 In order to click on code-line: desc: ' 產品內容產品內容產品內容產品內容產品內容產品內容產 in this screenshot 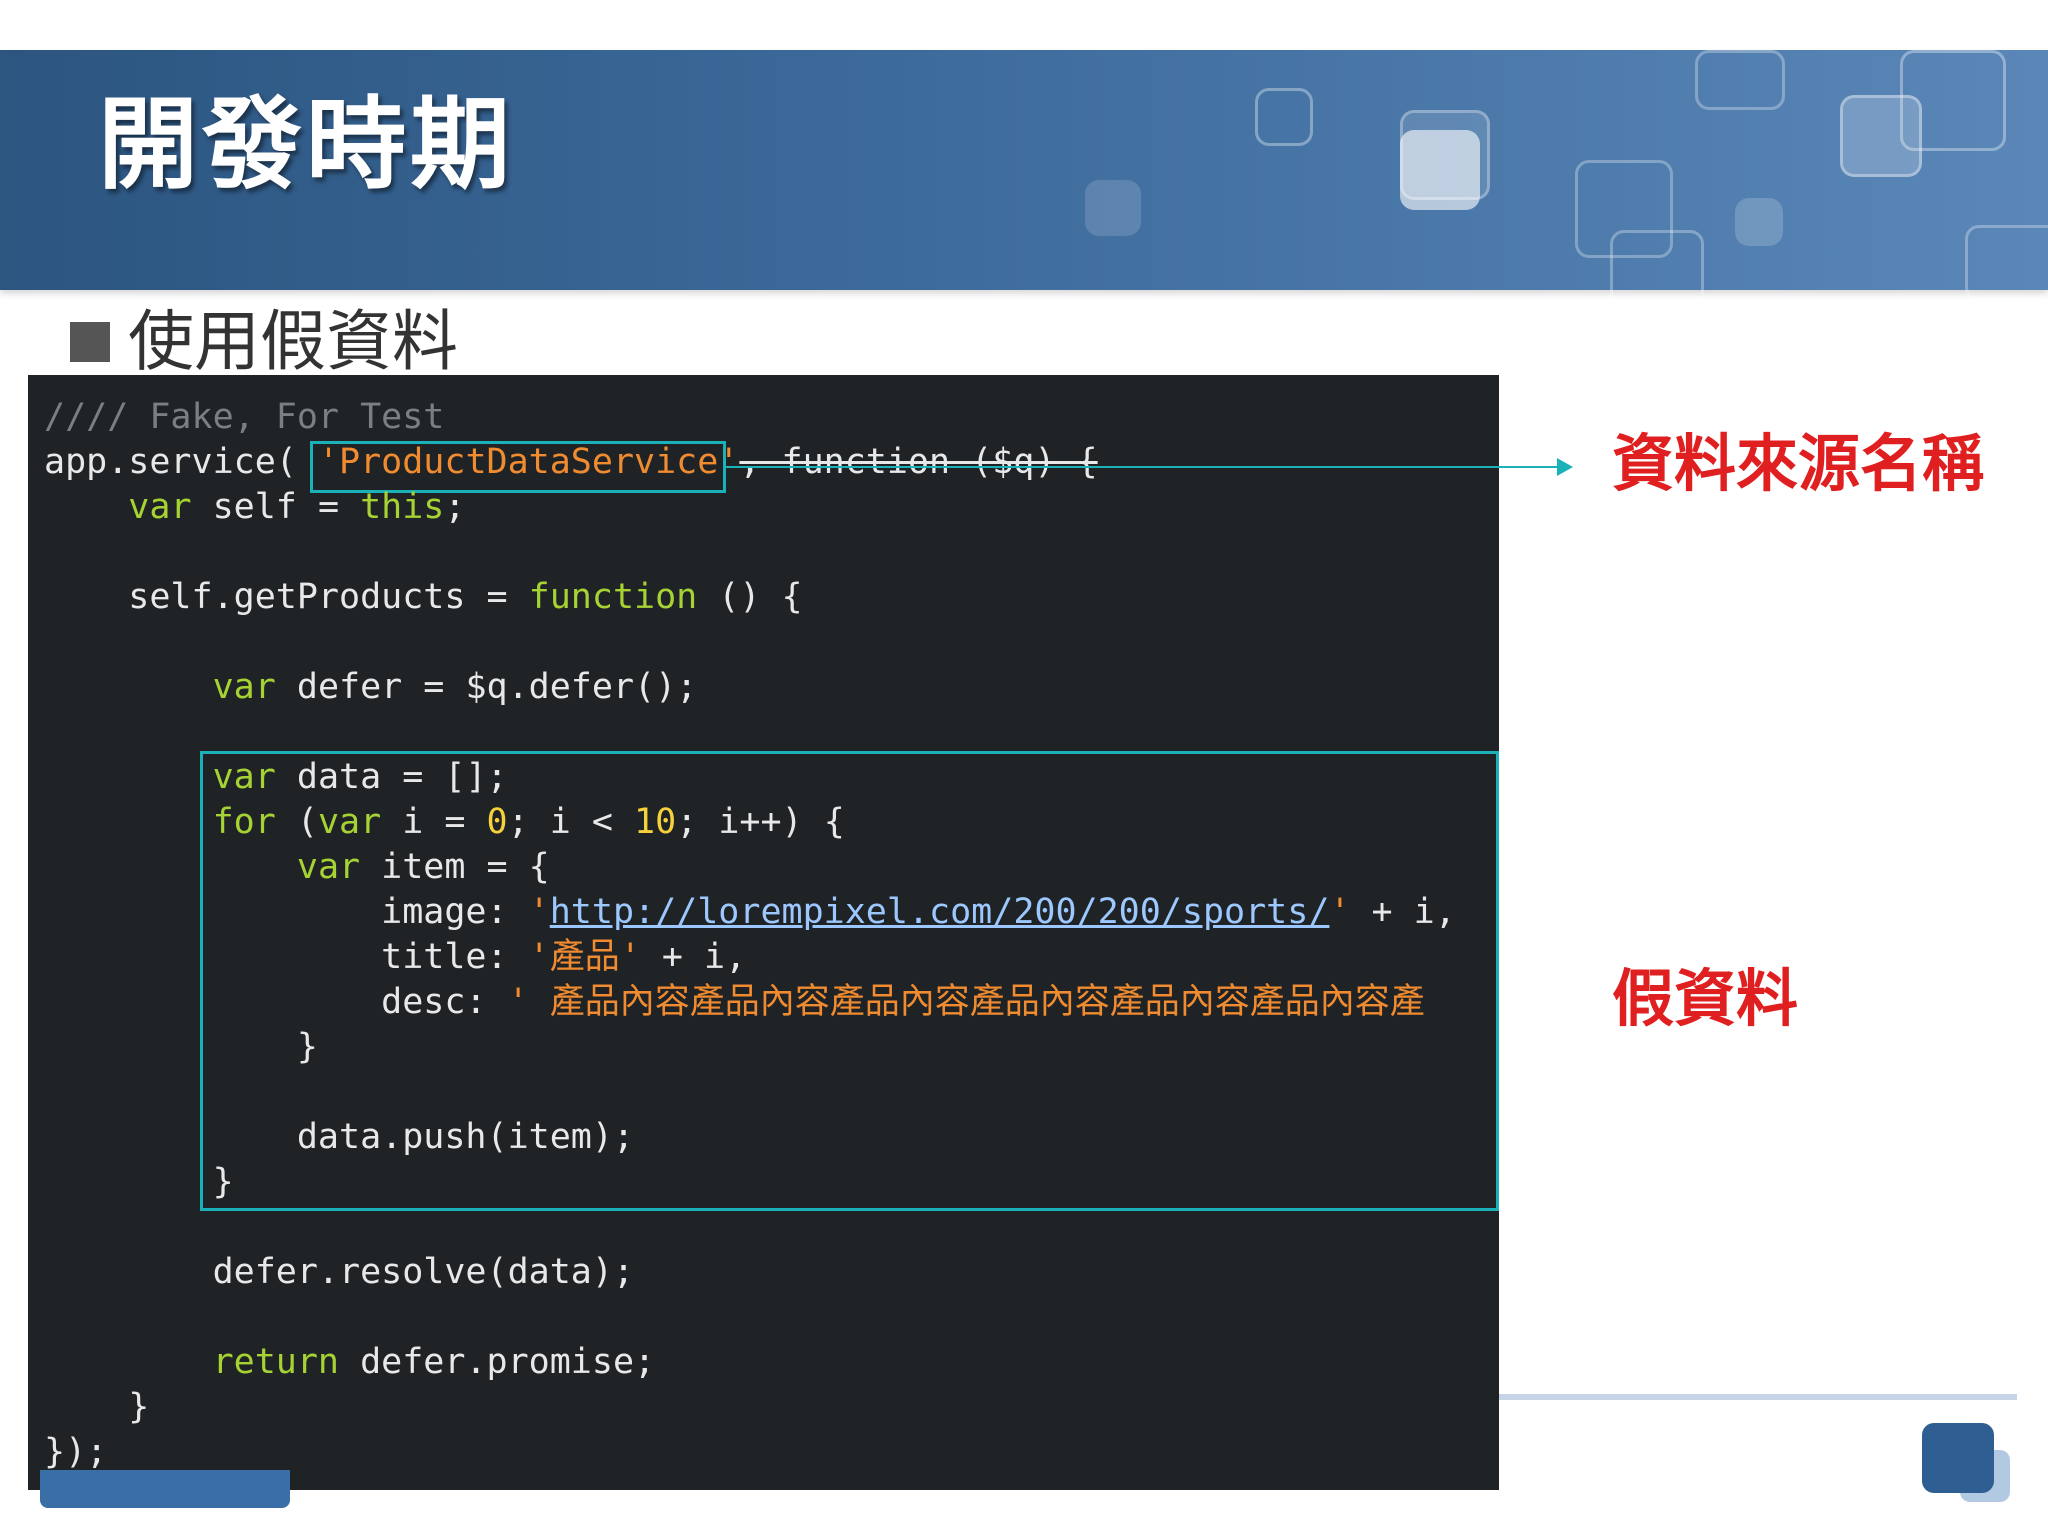, I will do `click(734, 1002)`.